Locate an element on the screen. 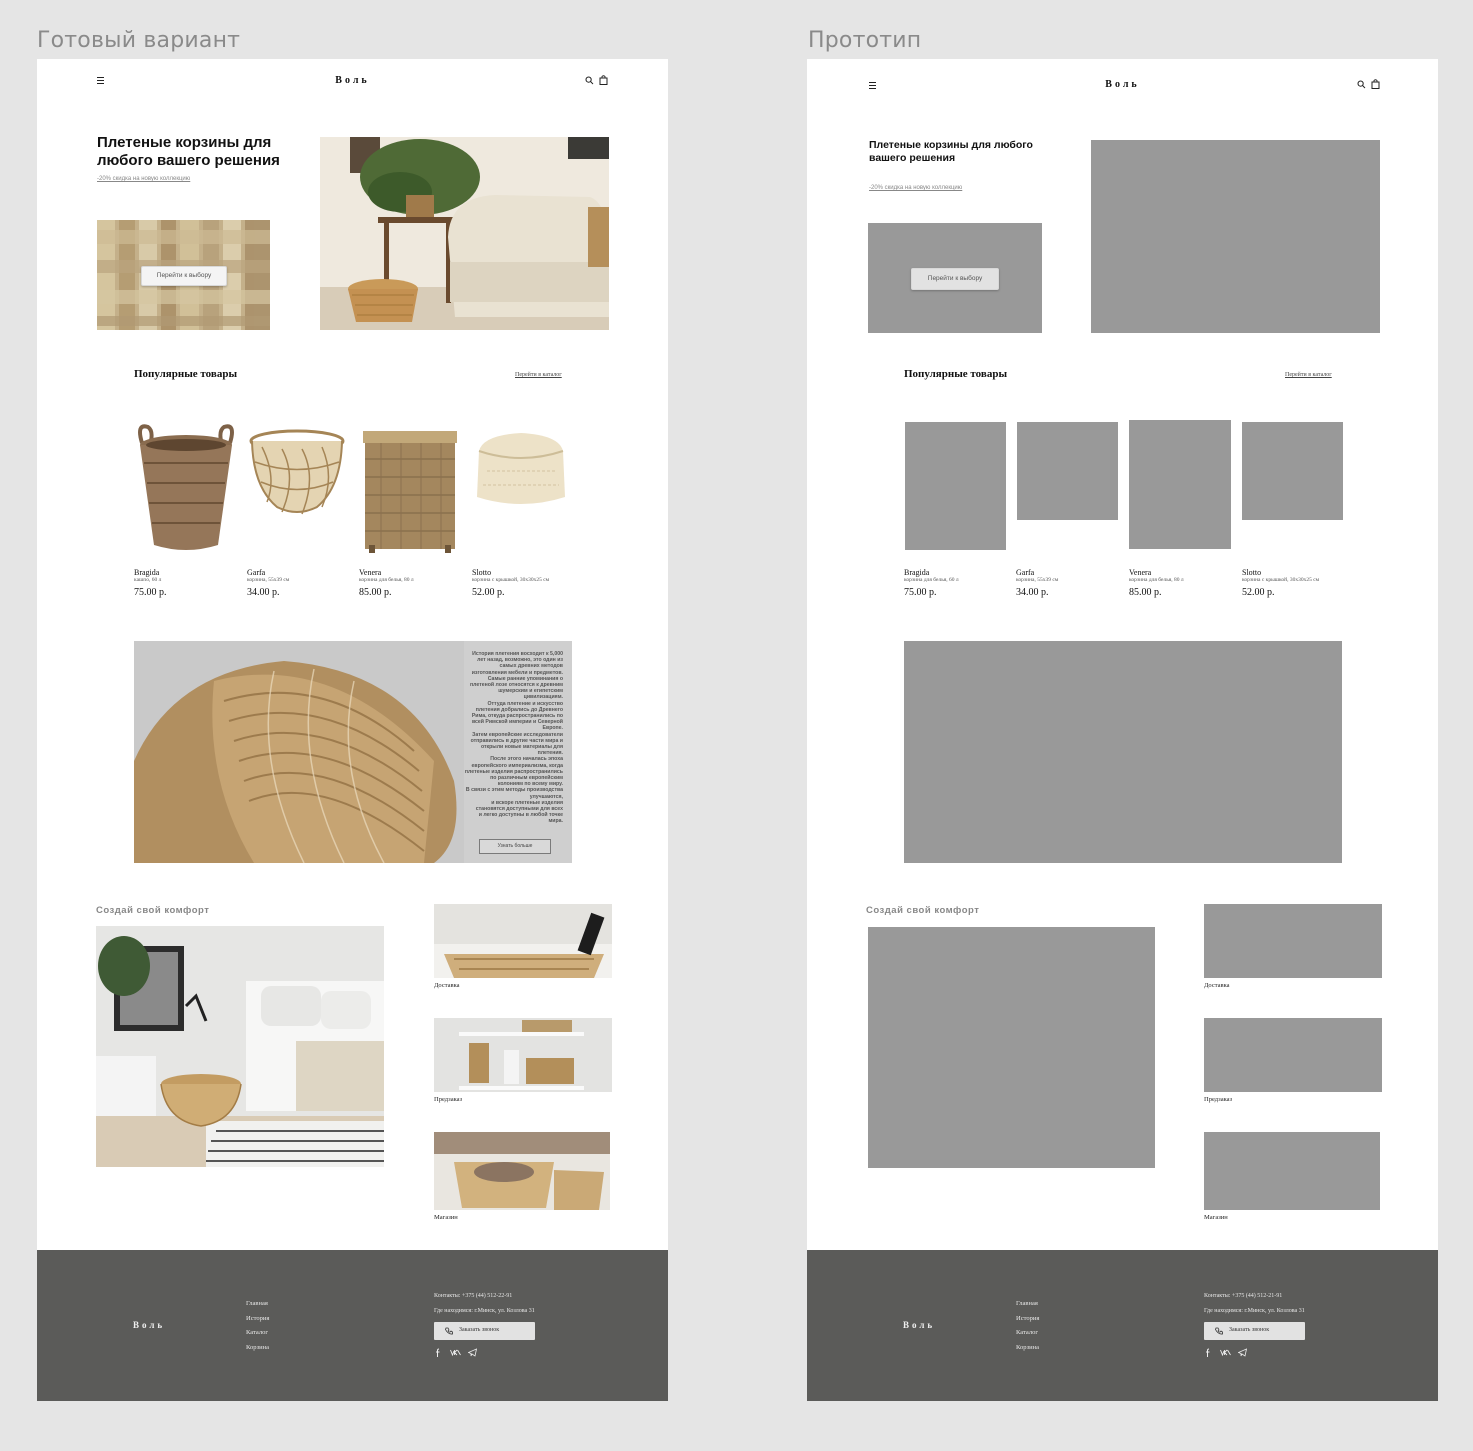 This screenshot has height=1451, width=1473. living-room-image is located at coordinates (240, 1046).